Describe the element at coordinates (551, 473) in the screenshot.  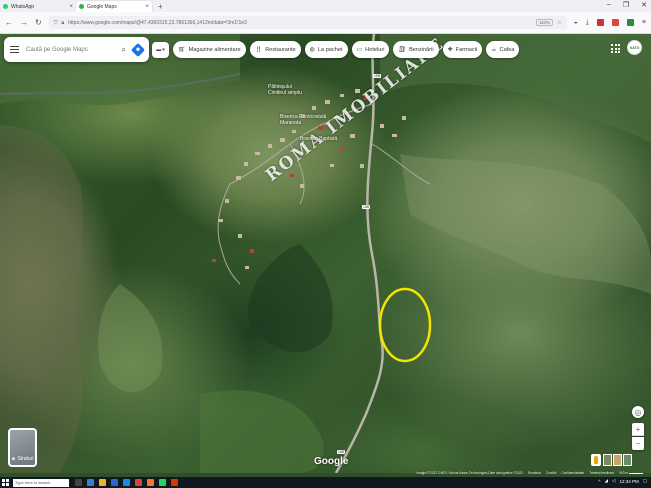
I see `terms-link: Condiții` at that location.